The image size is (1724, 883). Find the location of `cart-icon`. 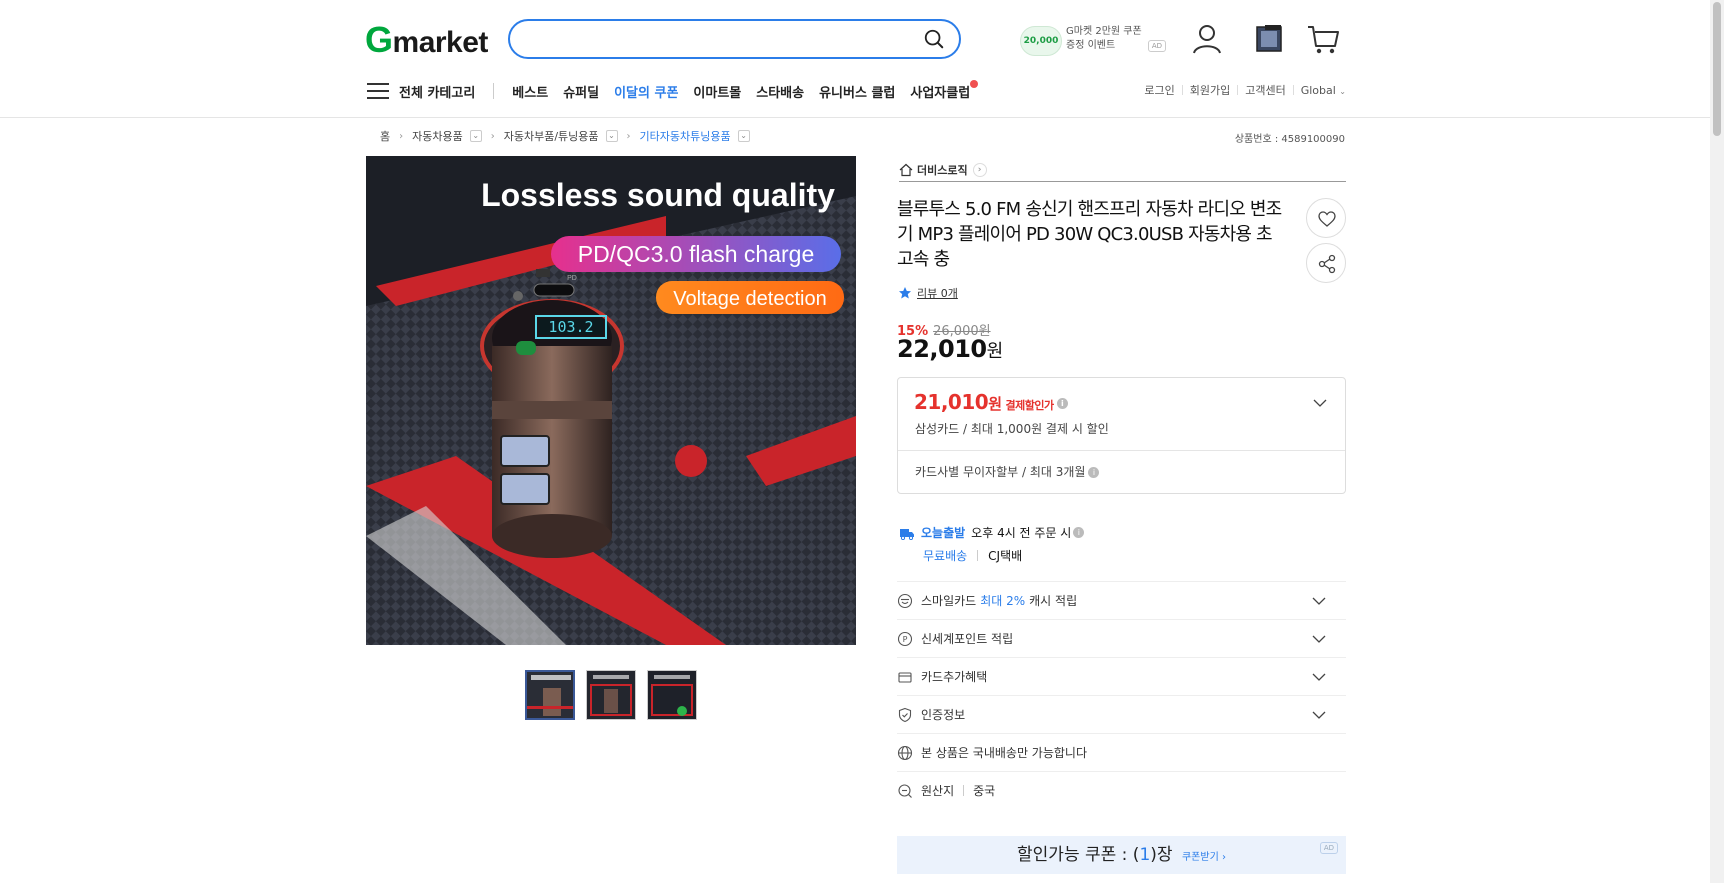

cart-icon is located at coordinates (1323, 39).